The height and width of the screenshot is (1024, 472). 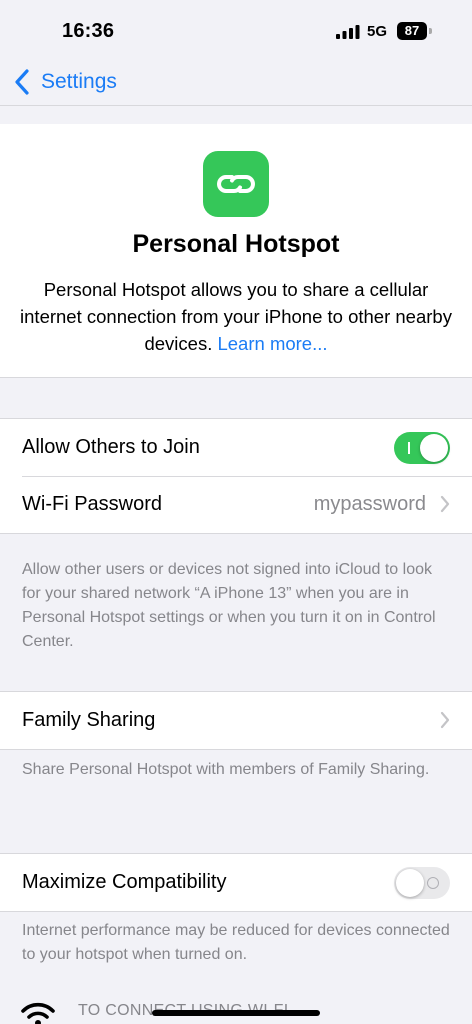 I want to click on network-type: 5G, so click(x=377, y=31).